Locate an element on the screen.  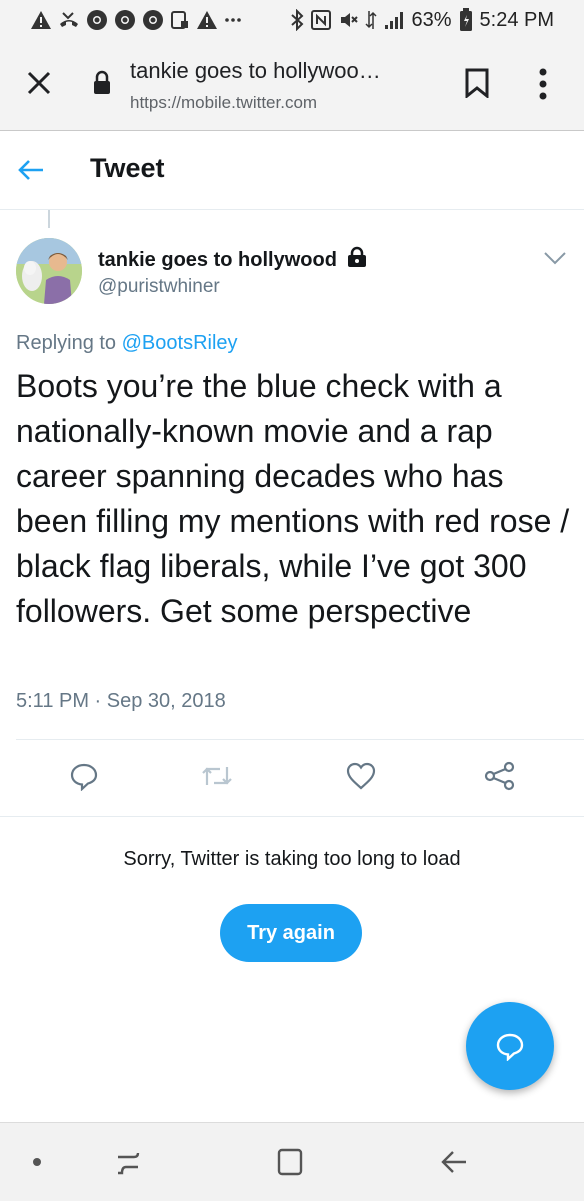
replying-prefix: Replying to is located at coordinates (66, 343).